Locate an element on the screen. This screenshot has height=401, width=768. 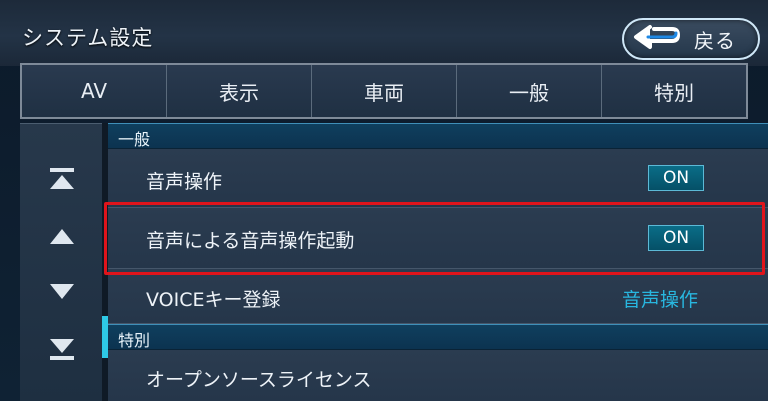
section-header-label: 特別 is located at coordinates (134, 340).